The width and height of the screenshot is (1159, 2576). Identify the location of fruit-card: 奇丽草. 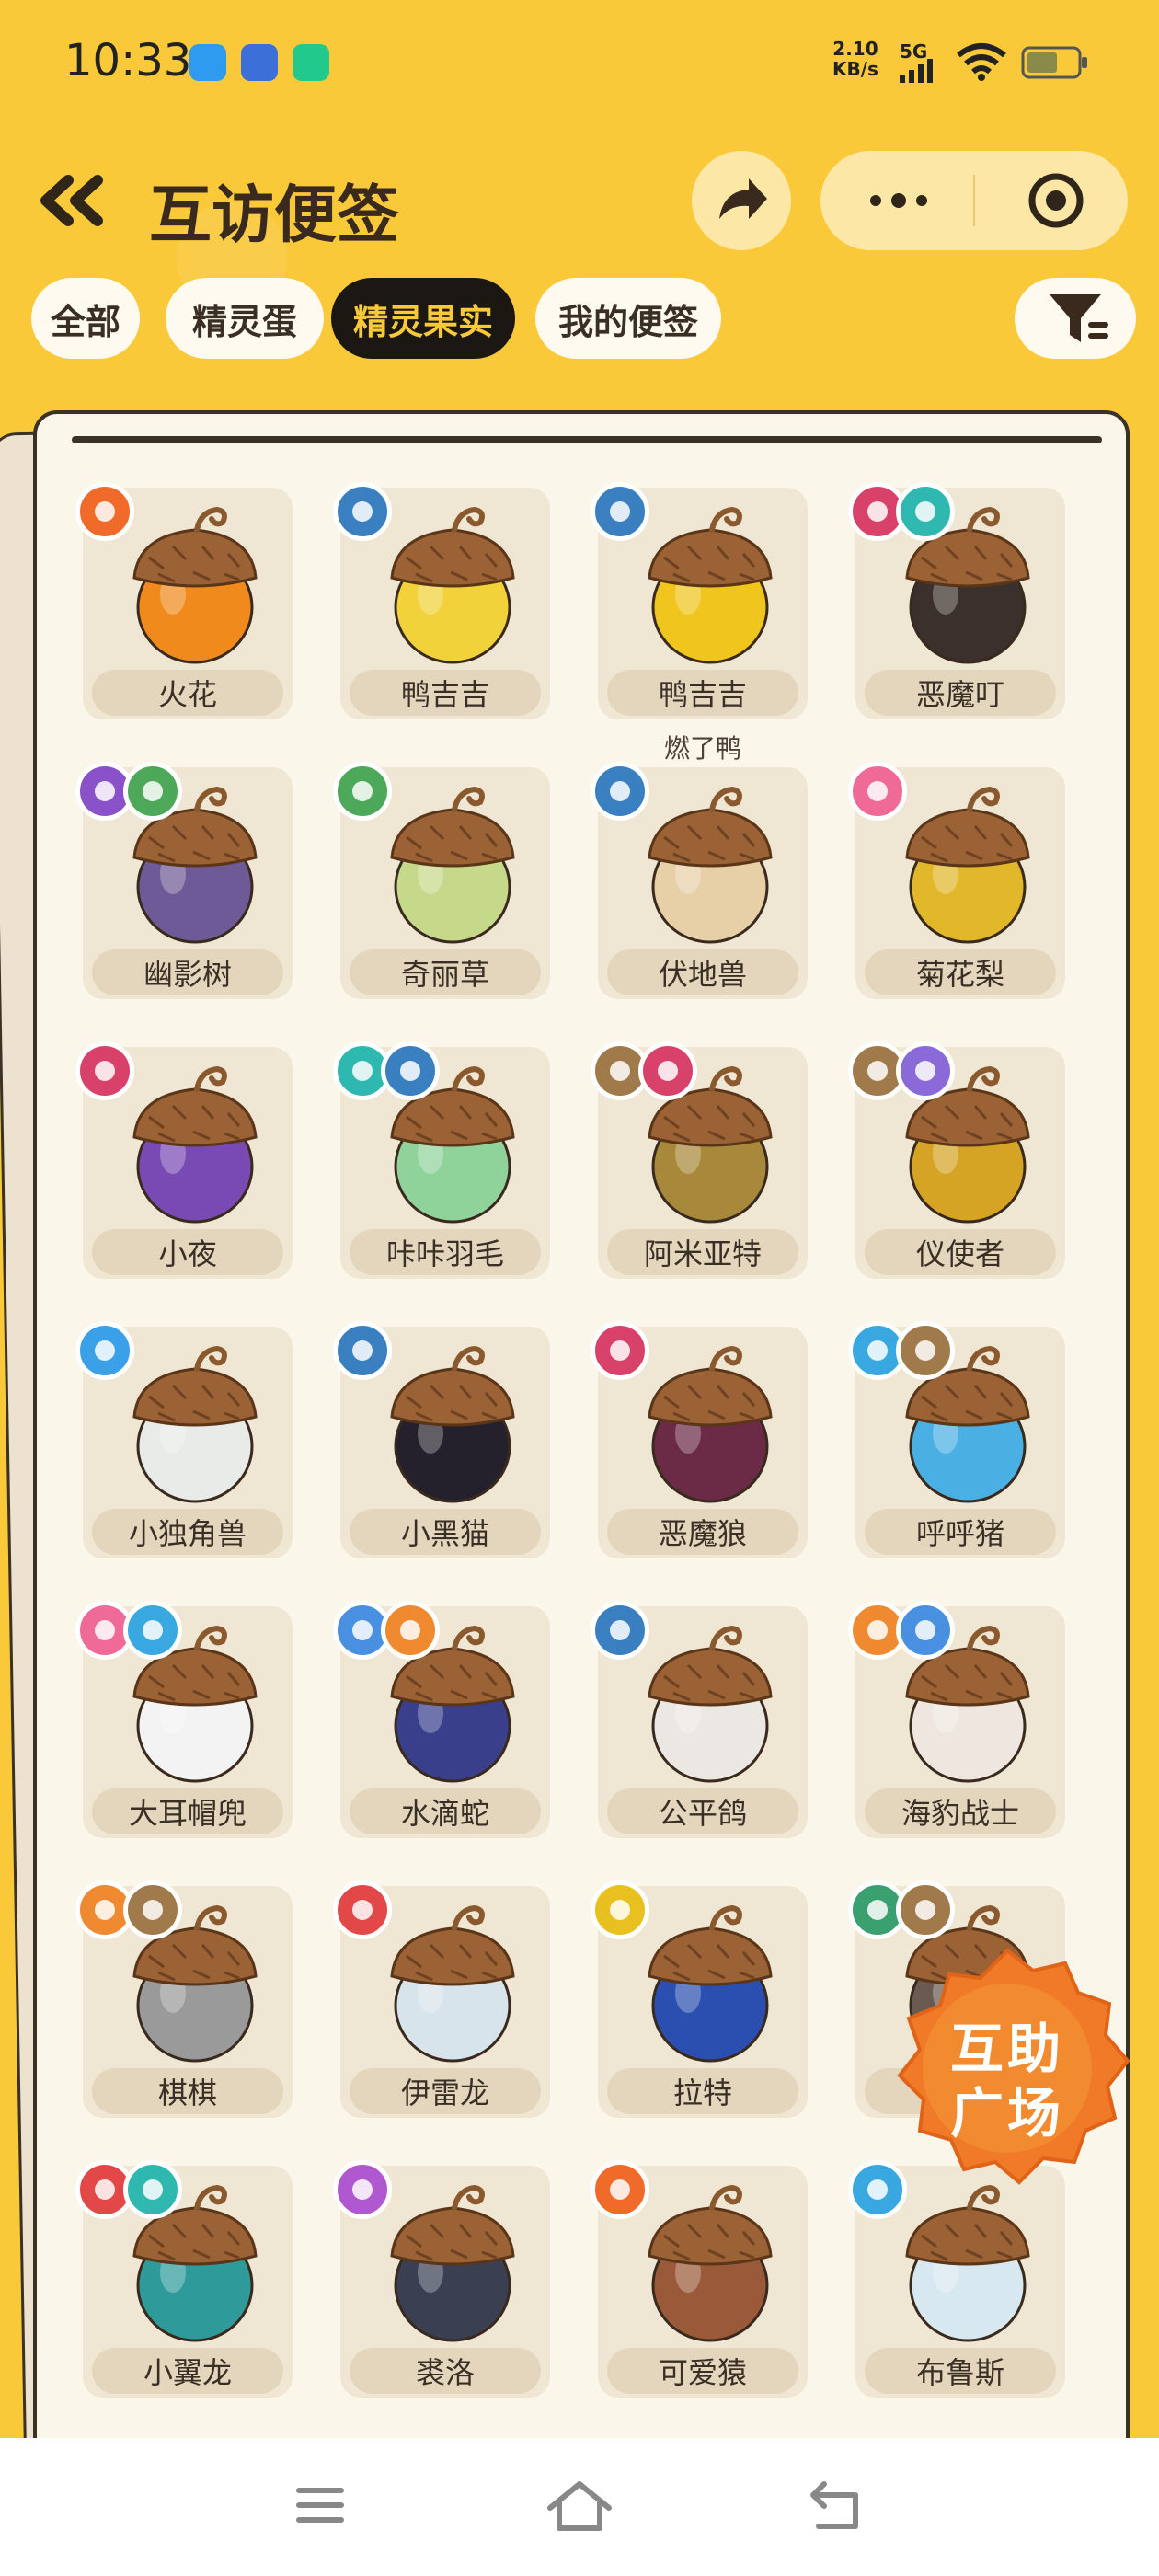
(441, 880).